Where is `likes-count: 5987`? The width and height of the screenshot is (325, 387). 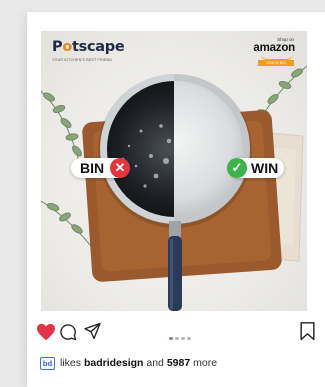
likes-count: 5987 is located at coordinates (178, 363).